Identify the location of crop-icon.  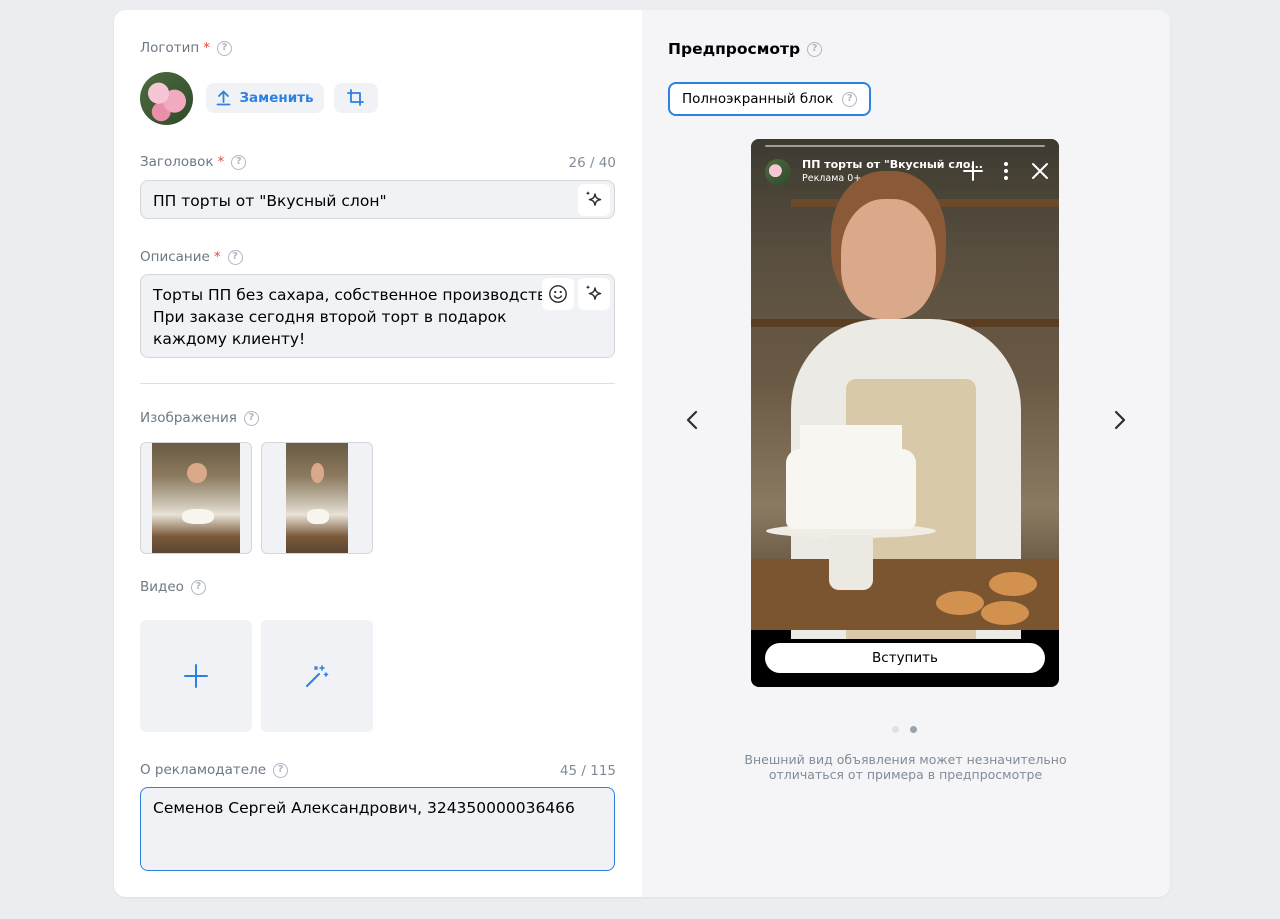
(355, 97).